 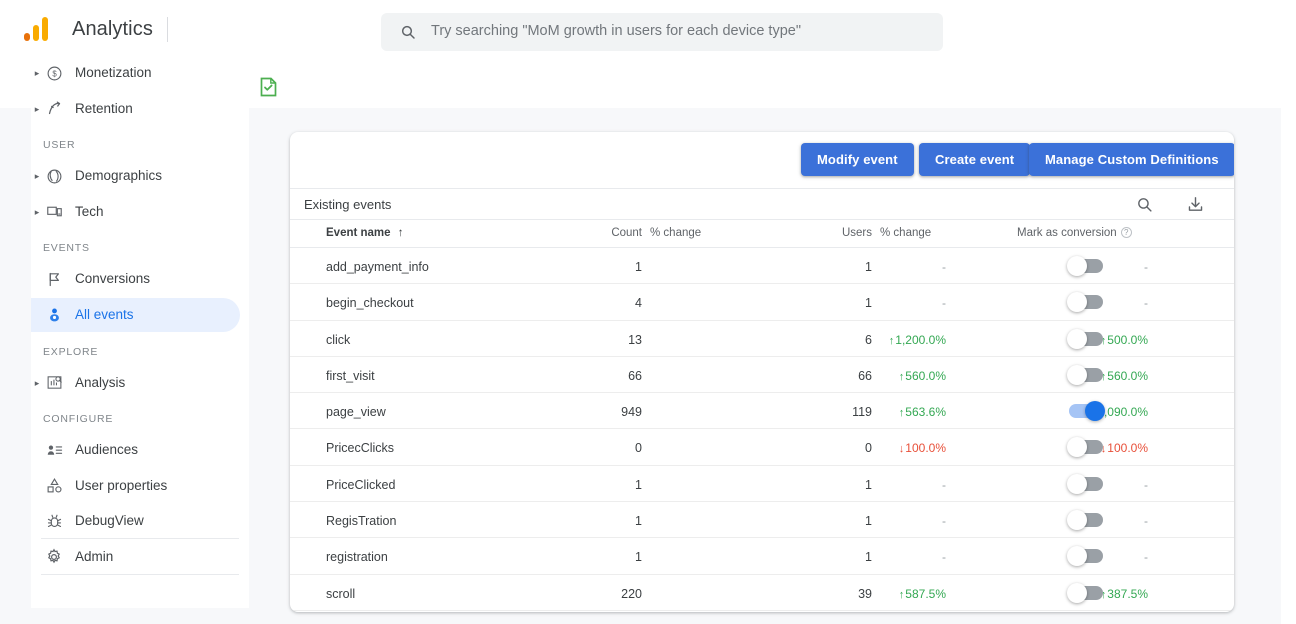 What do you see at coordinates (140, 279) in the screenshot?
I see `sidebar-item-conversions: Conversions` at bounding box center [140, 279].